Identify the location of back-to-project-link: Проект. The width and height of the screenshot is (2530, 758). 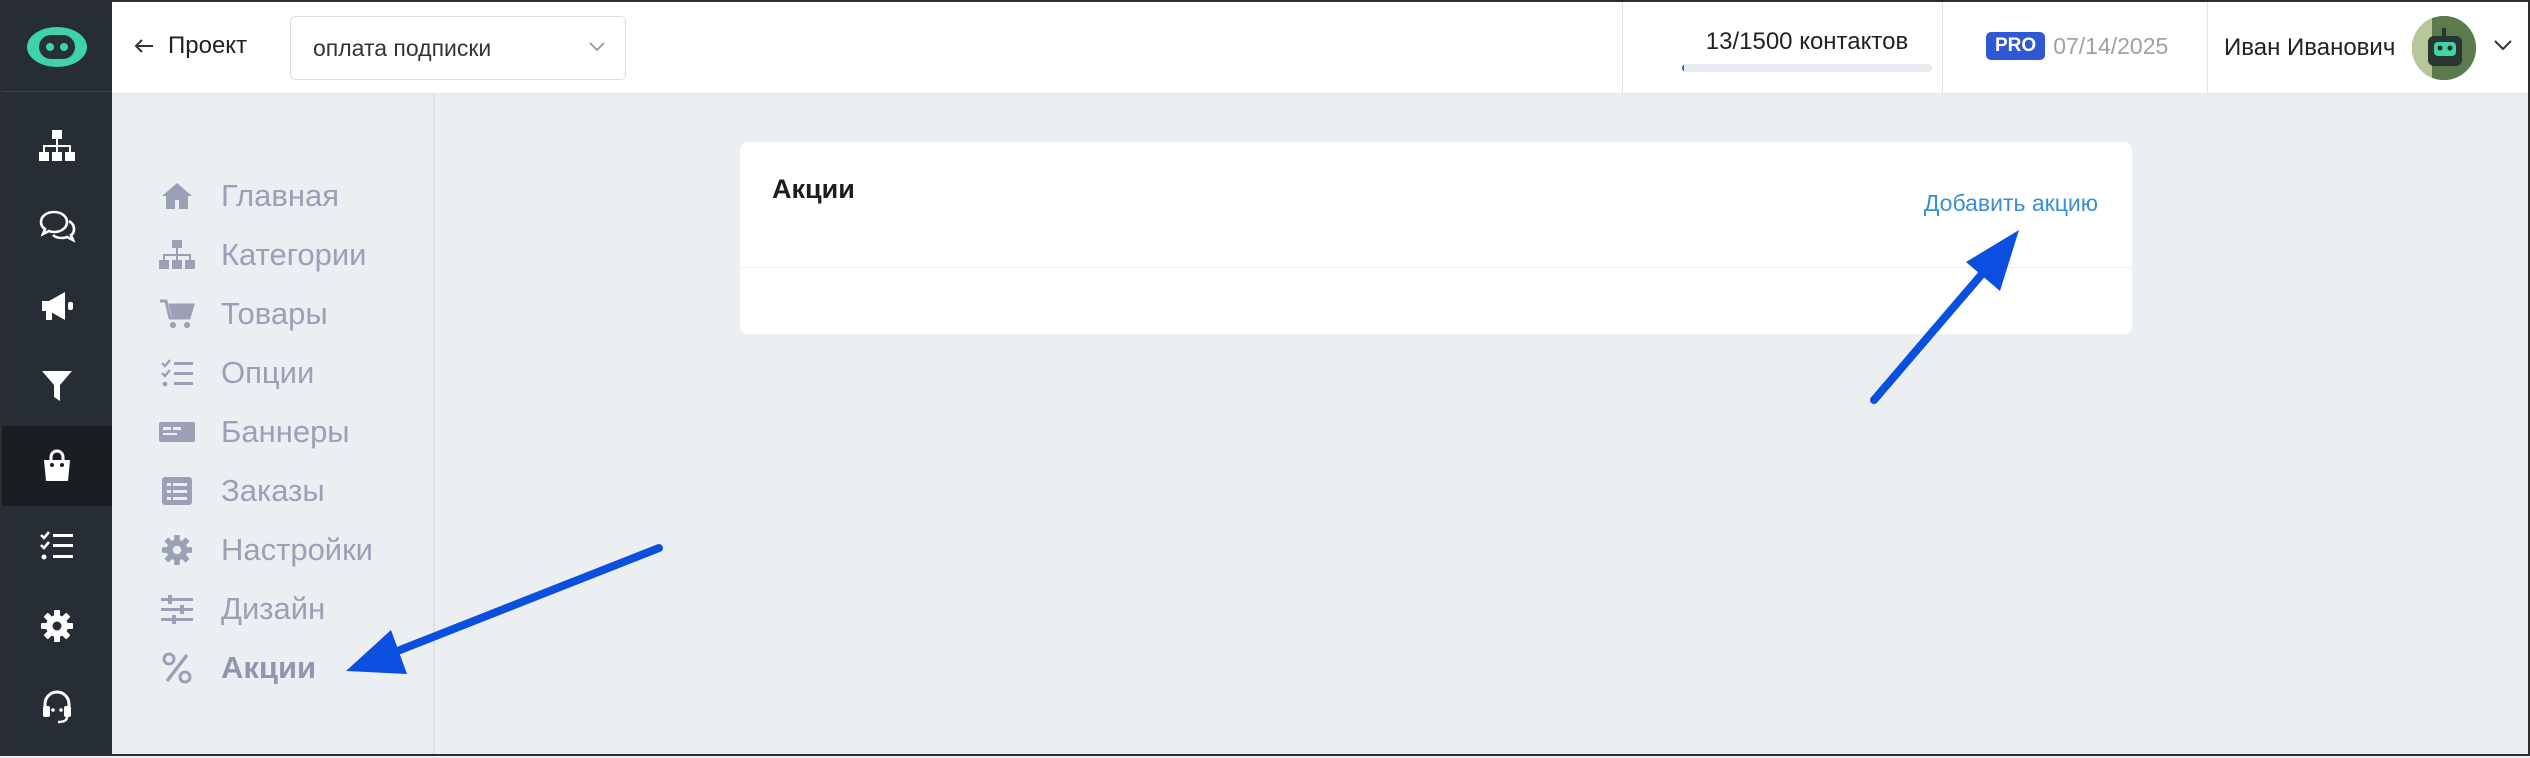
(190, 46).